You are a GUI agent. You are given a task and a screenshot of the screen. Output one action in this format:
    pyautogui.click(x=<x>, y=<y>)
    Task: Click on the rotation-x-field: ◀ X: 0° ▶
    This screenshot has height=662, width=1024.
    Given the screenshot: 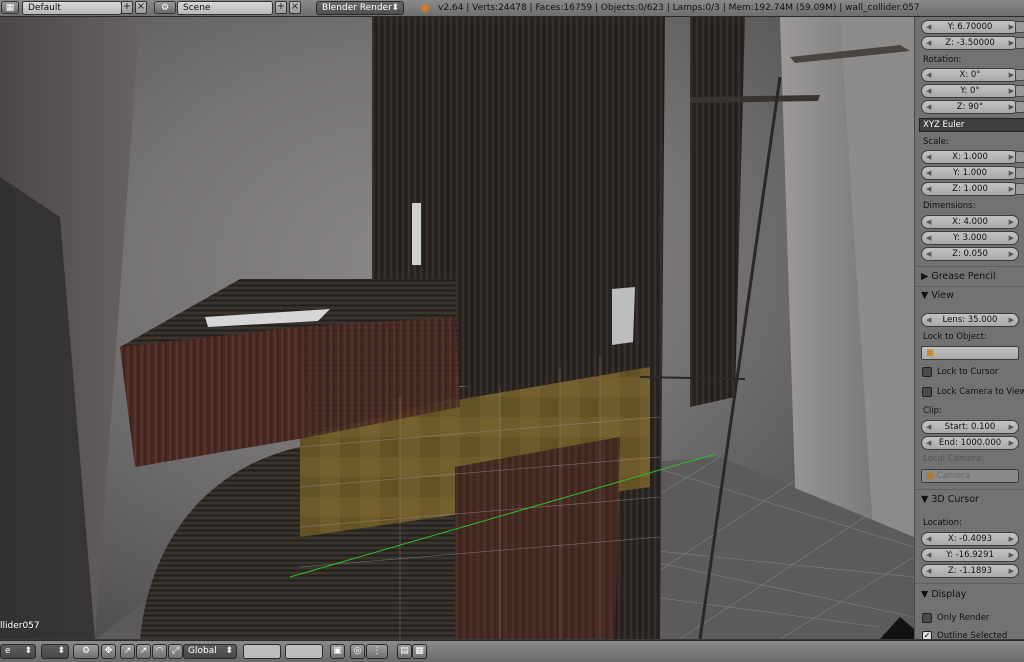 What is the action you would take?
    pyautogui.click(x=970, y=75)
    